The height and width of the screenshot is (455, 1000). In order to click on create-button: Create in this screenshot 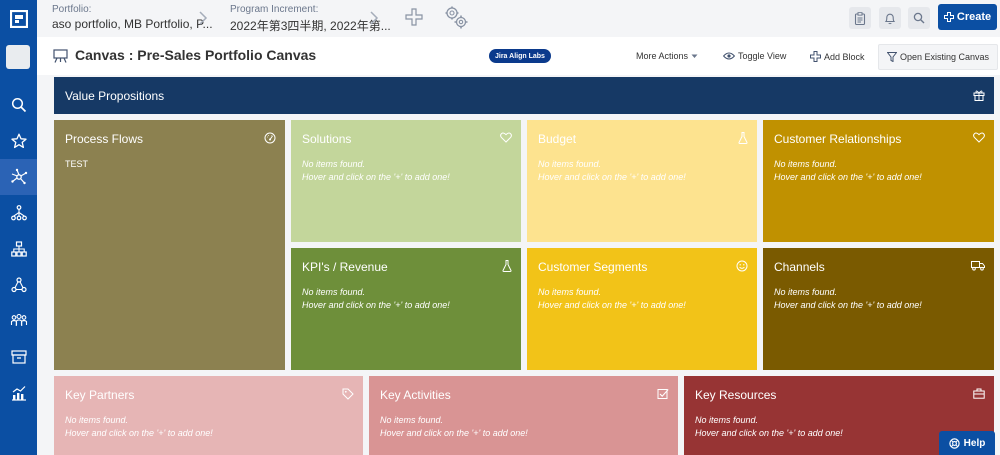, I will do `click(967, 17)`.